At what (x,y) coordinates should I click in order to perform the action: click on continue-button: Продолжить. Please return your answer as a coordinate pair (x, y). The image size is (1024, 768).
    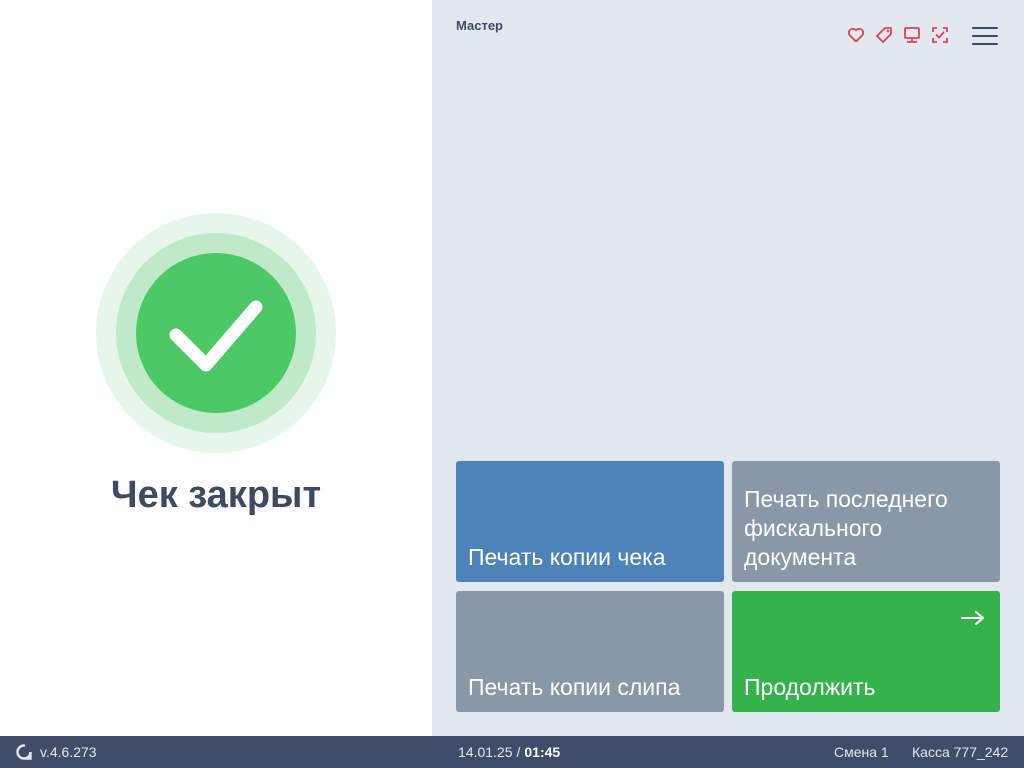
    Looking at the image, I should click on (866, 651).